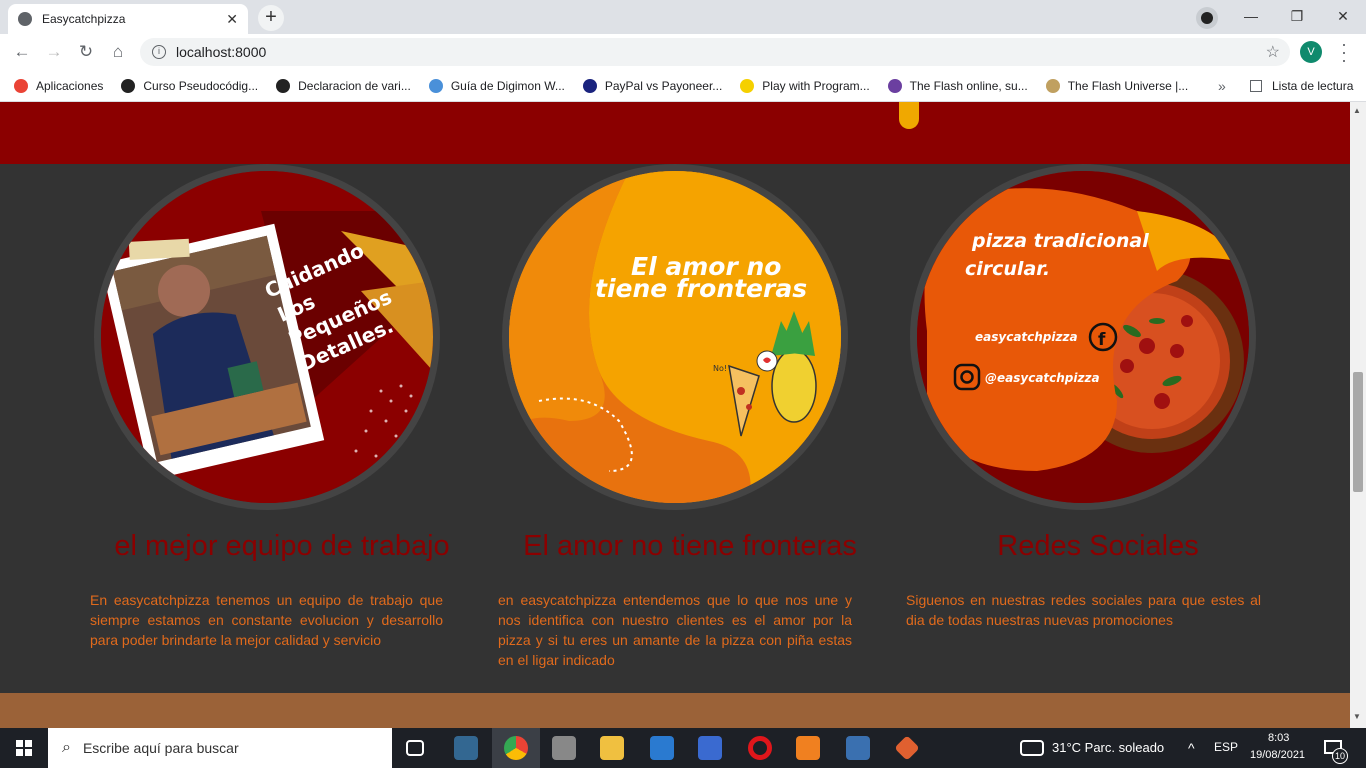 This screenshot has width=1366, height=768. Describe the element at coordinates (84, 19) in the screenshot. I see `tab-title: Easycatchpizza` at that location.